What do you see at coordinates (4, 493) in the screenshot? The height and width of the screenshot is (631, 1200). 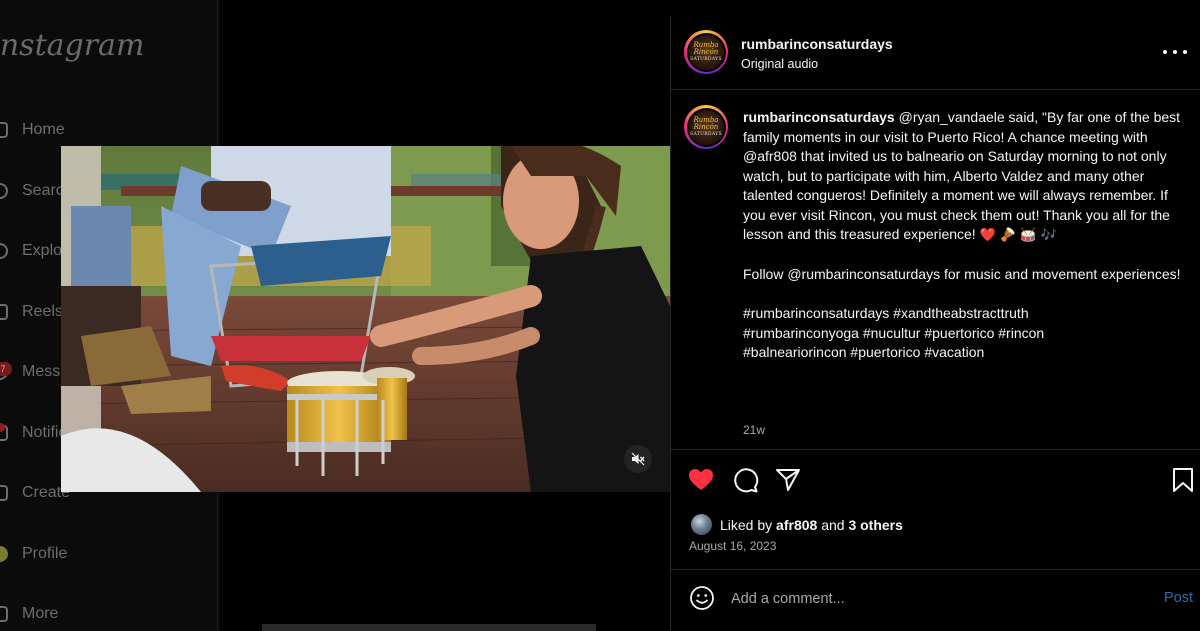 I see `plus-icon` at bounding box center [4, 493].